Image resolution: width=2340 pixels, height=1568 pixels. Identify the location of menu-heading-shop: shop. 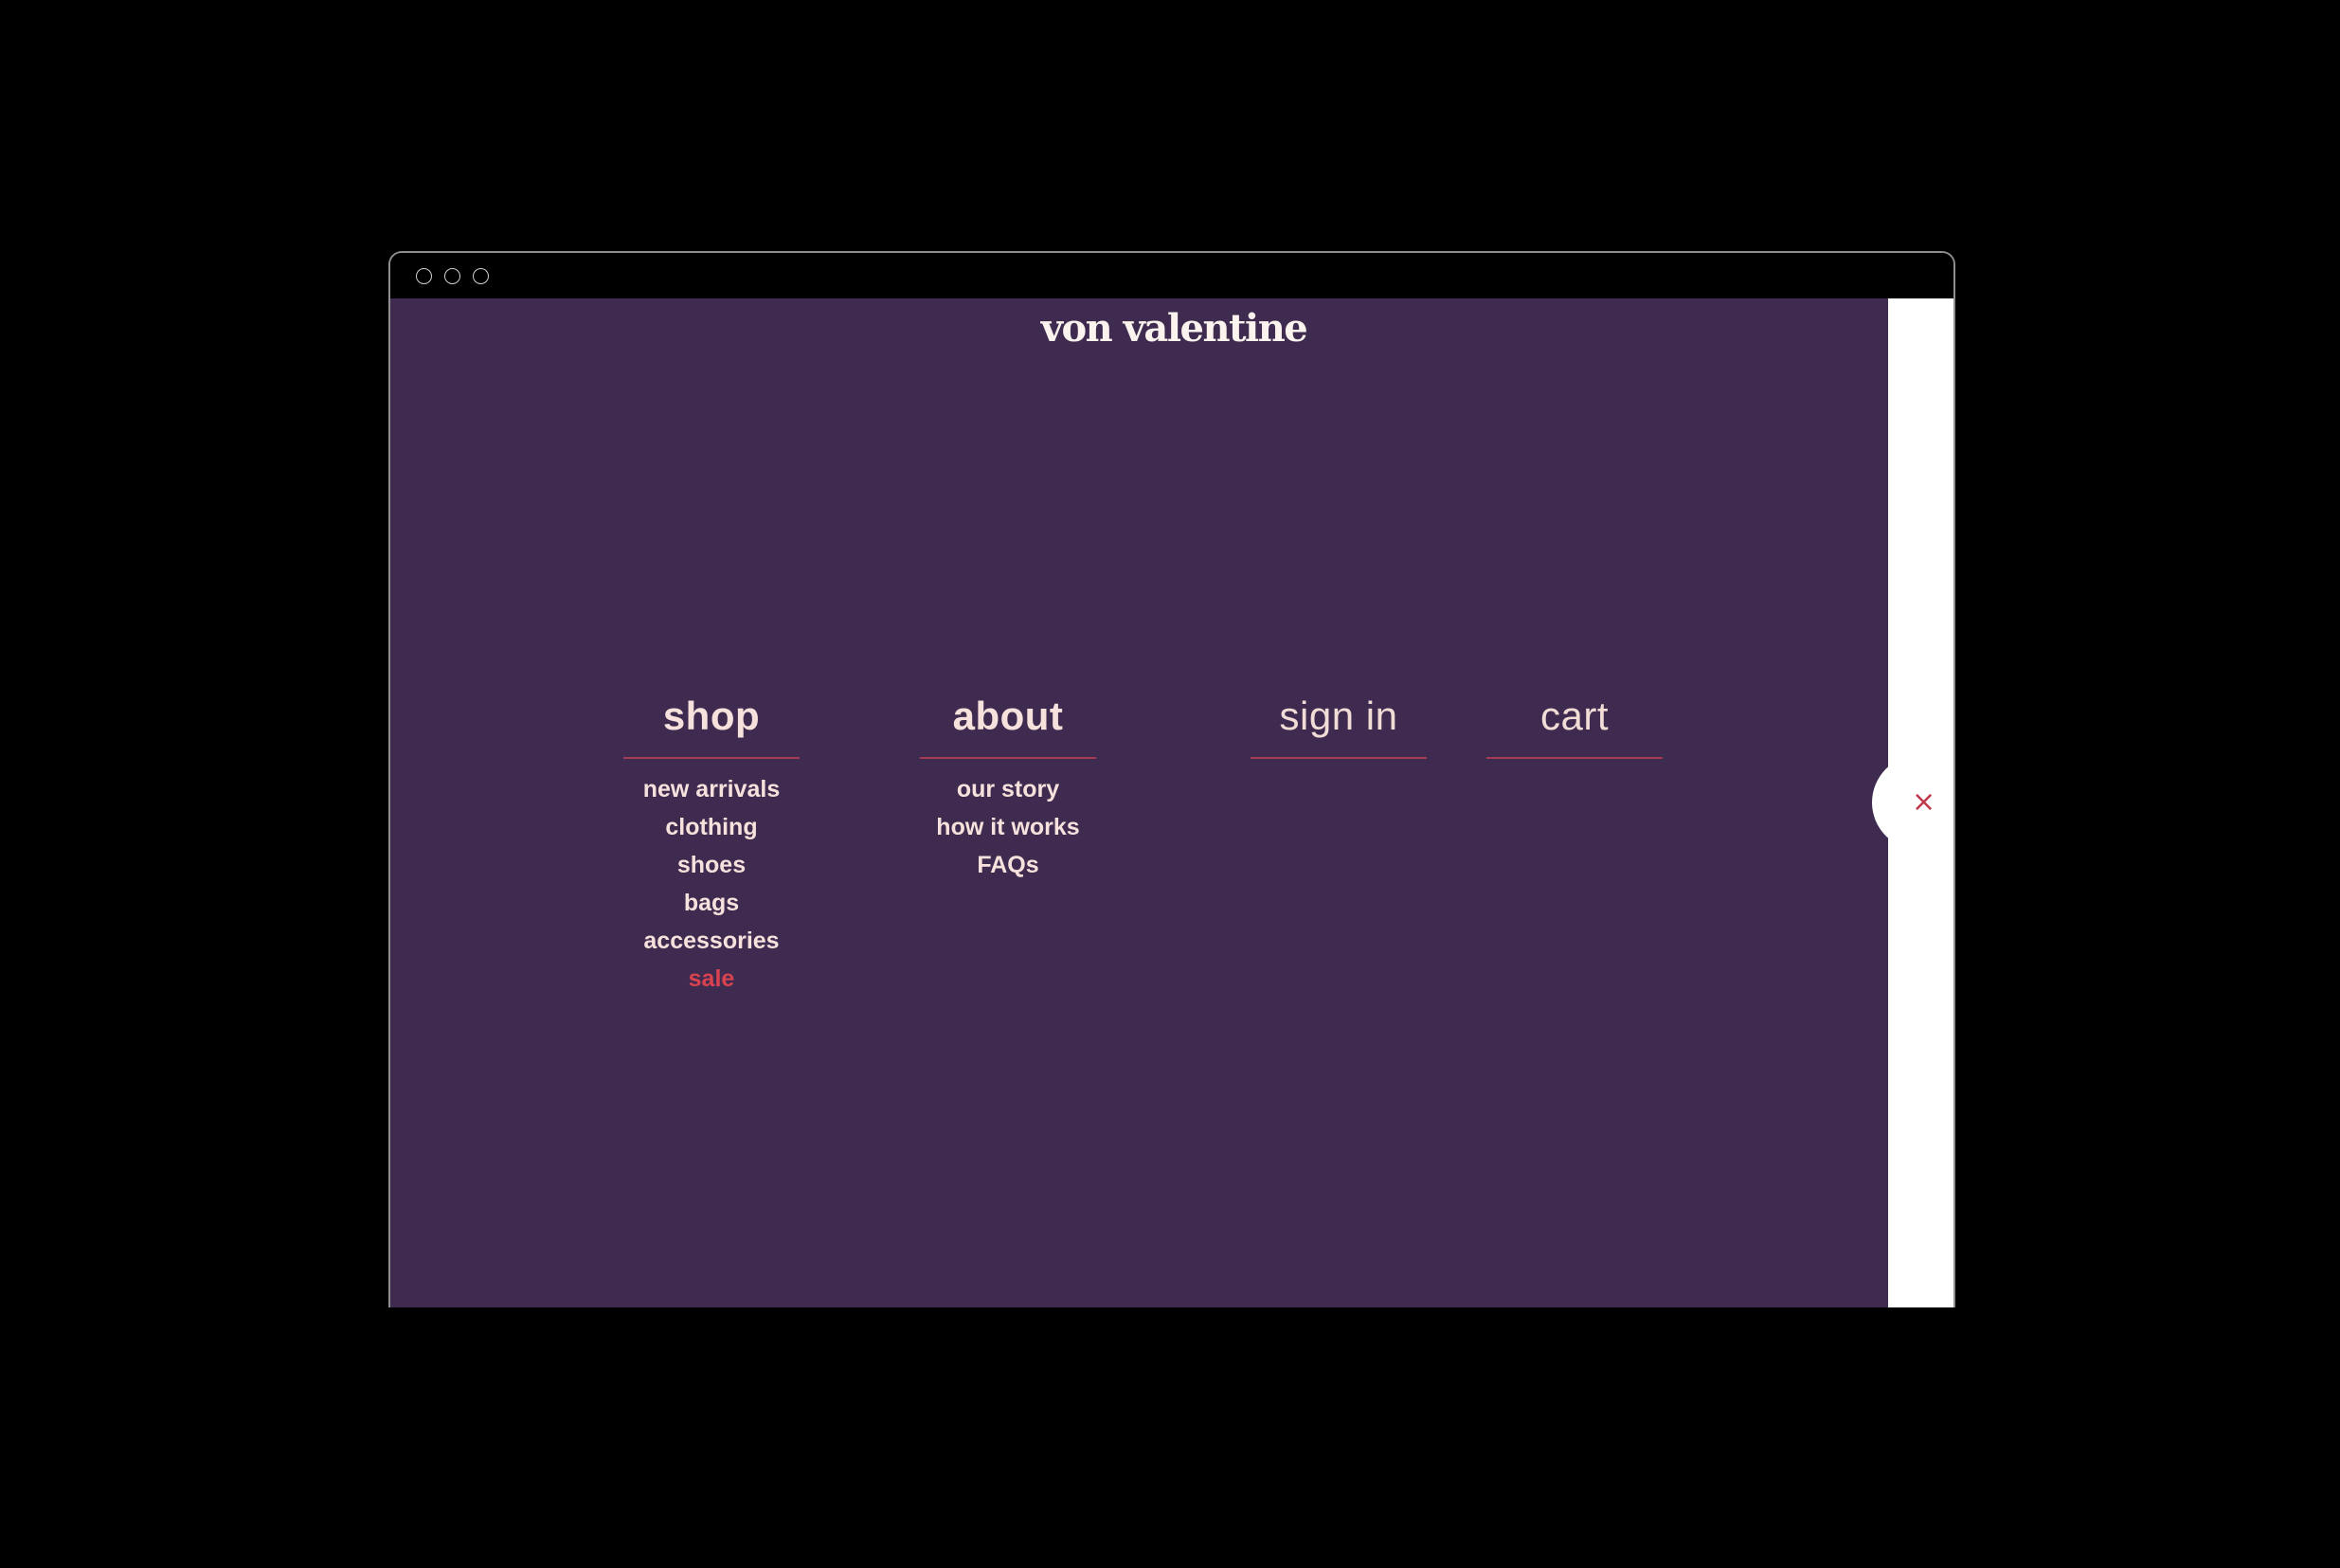
(711, 723).